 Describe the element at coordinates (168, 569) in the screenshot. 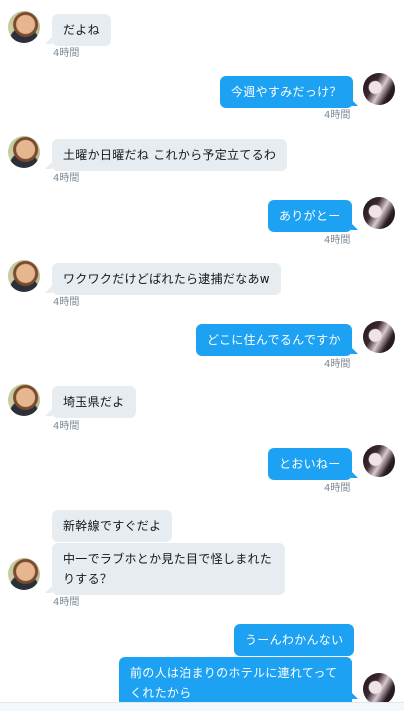

I see `message-bubble-incoming: 中一でラブホとか見た目で怪しまれたりする？` at that location.